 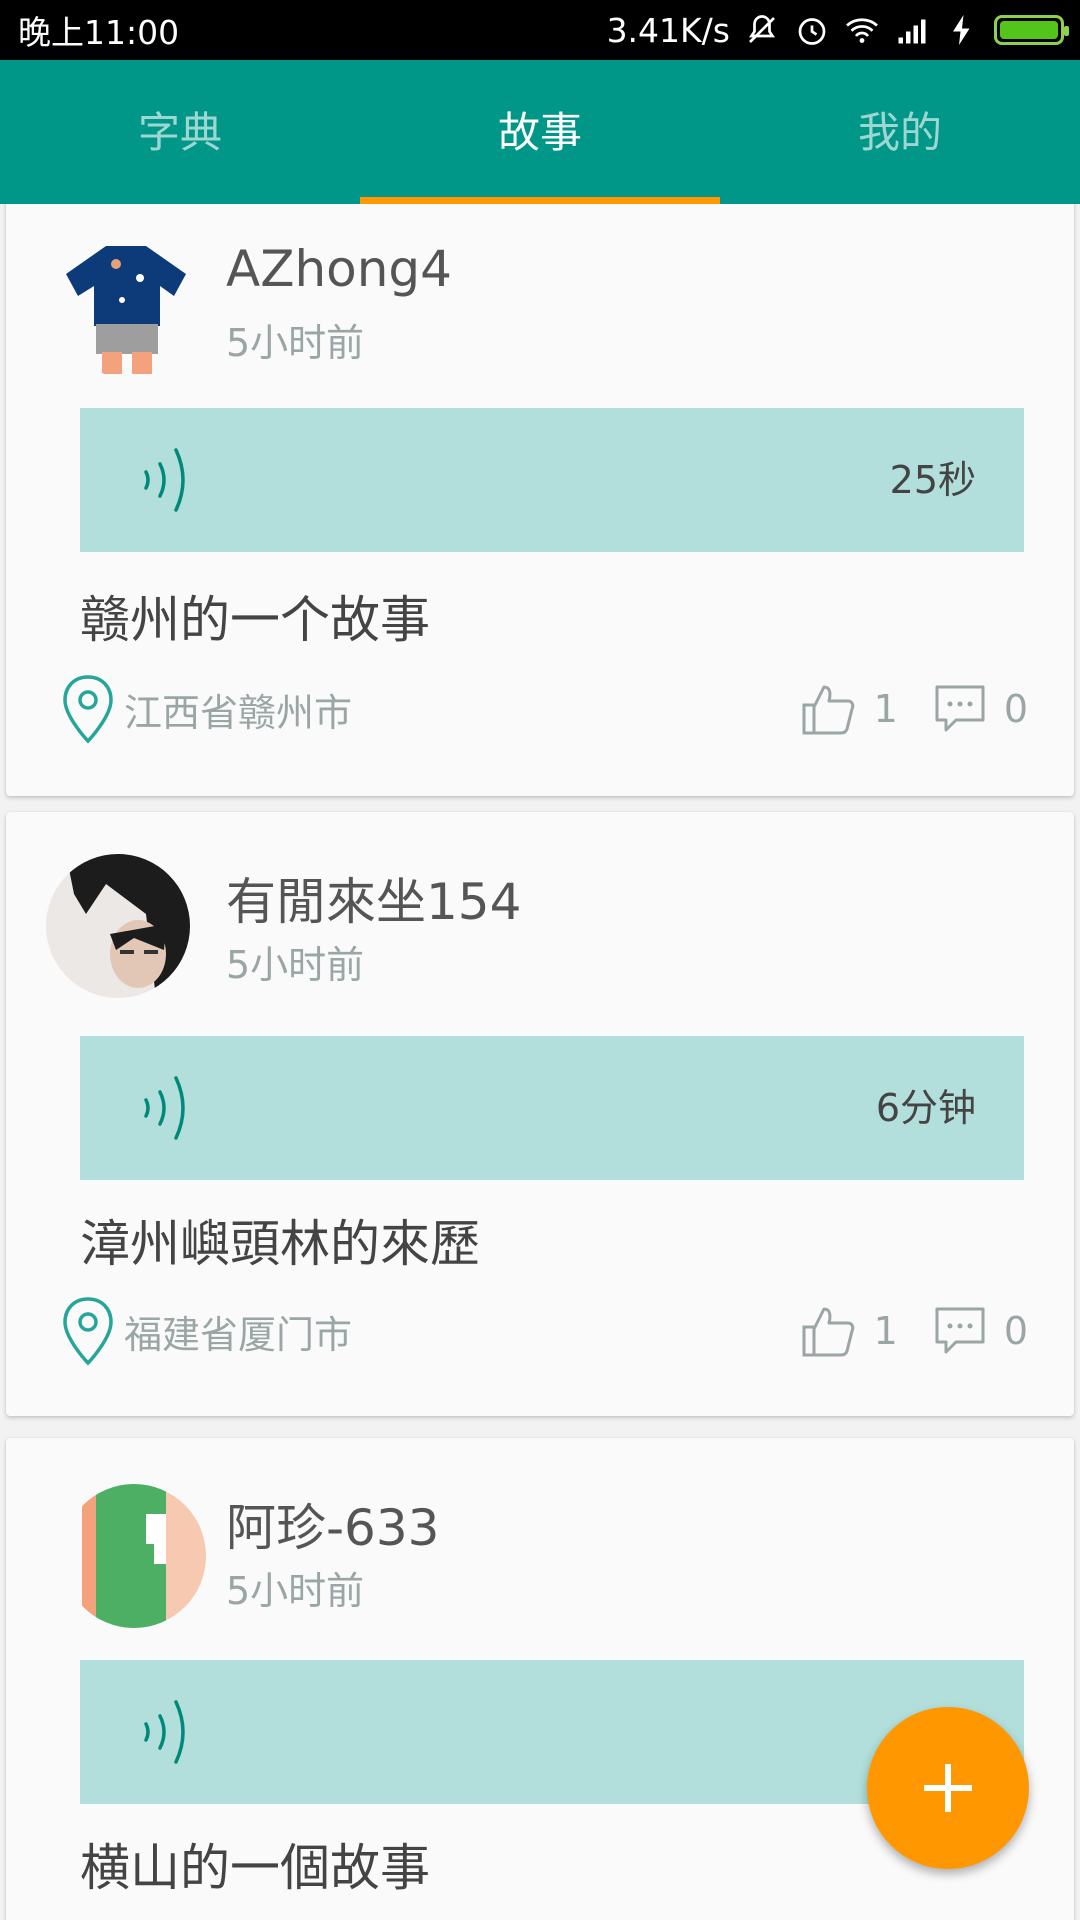 I want to click on location: 江西省赣州市, so click(x=206, y=709).